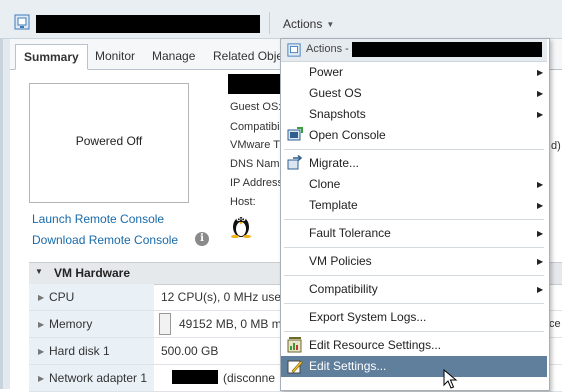 The image size is (562, 392). Describe the element at coordinates (51, 57) in the screenshot. I see `tab-summary: Summary` at that location.